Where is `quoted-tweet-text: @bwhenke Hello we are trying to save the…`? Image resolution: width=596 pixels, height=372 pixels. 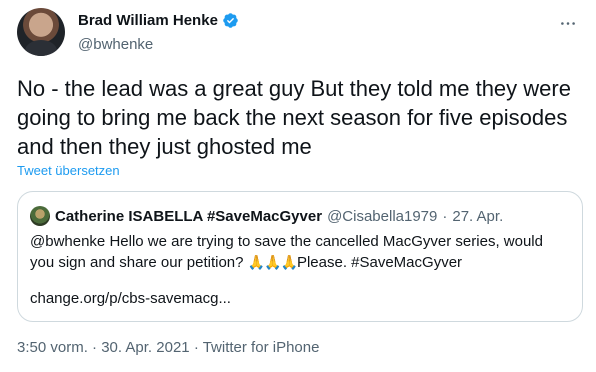 quoted-tweet-text: @bwhenke Hello we are trying to save the… is located at coordinates (300, 252).